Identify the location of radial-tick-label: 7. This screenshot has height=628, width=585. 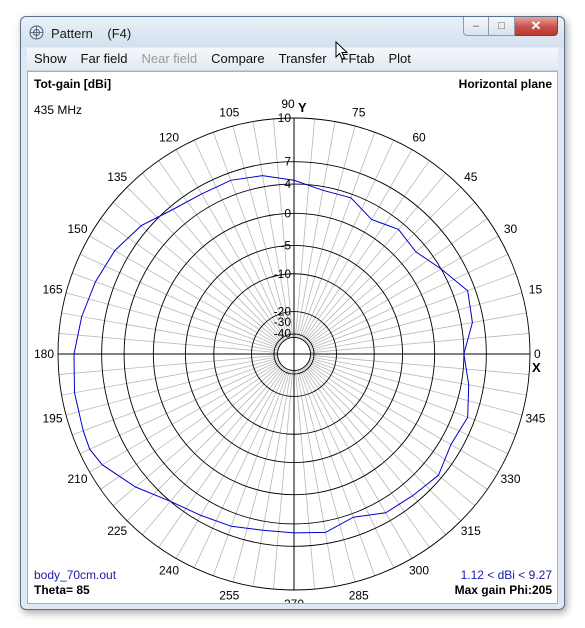
(287, 162).